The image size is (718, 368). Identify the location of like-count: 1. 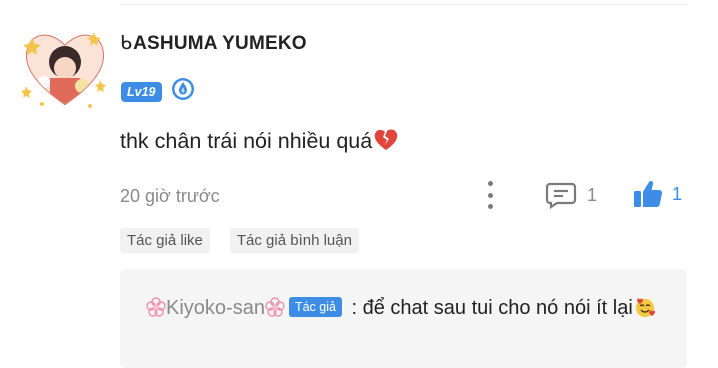
(677, 193).